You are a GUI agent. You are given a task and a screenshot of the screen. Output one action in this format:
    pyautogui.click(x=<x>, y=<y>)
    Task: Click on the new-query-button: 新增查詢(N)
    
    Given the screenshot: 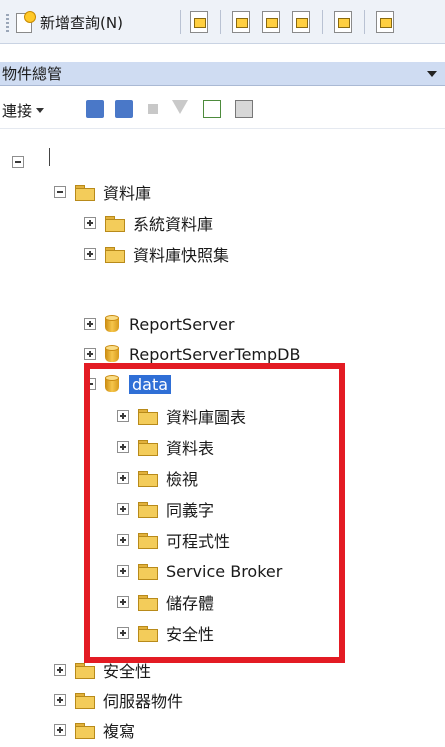 What is the action you would take?
    pyautogui.click(x=69, y=22)
    